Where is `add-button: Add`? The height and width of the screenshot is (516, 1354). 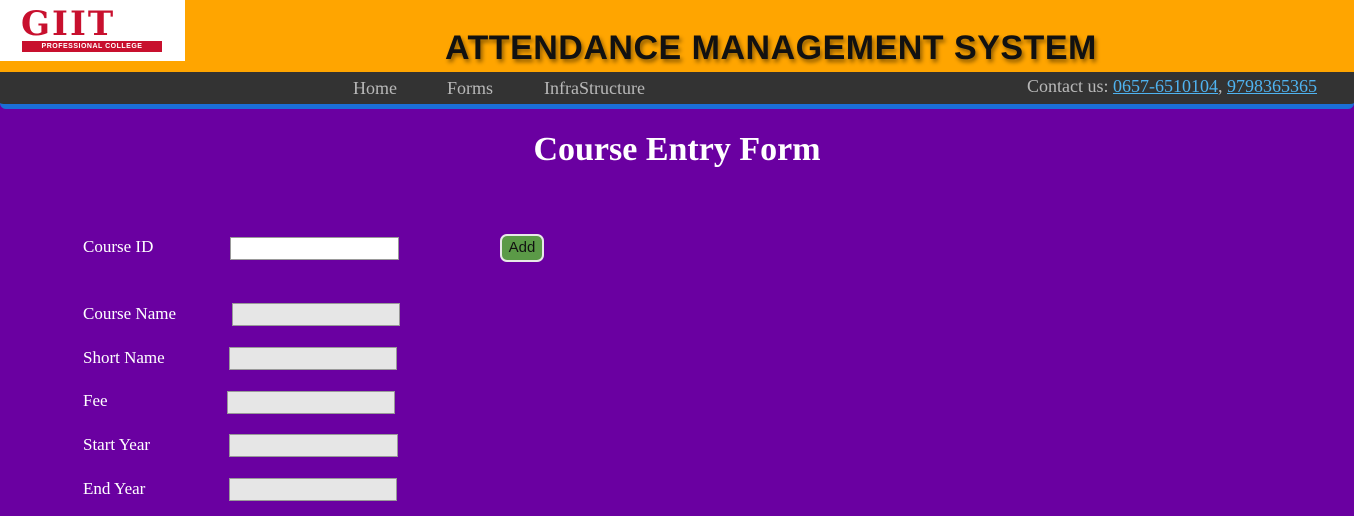 add-button: Add is located at coordinates (522, 248).